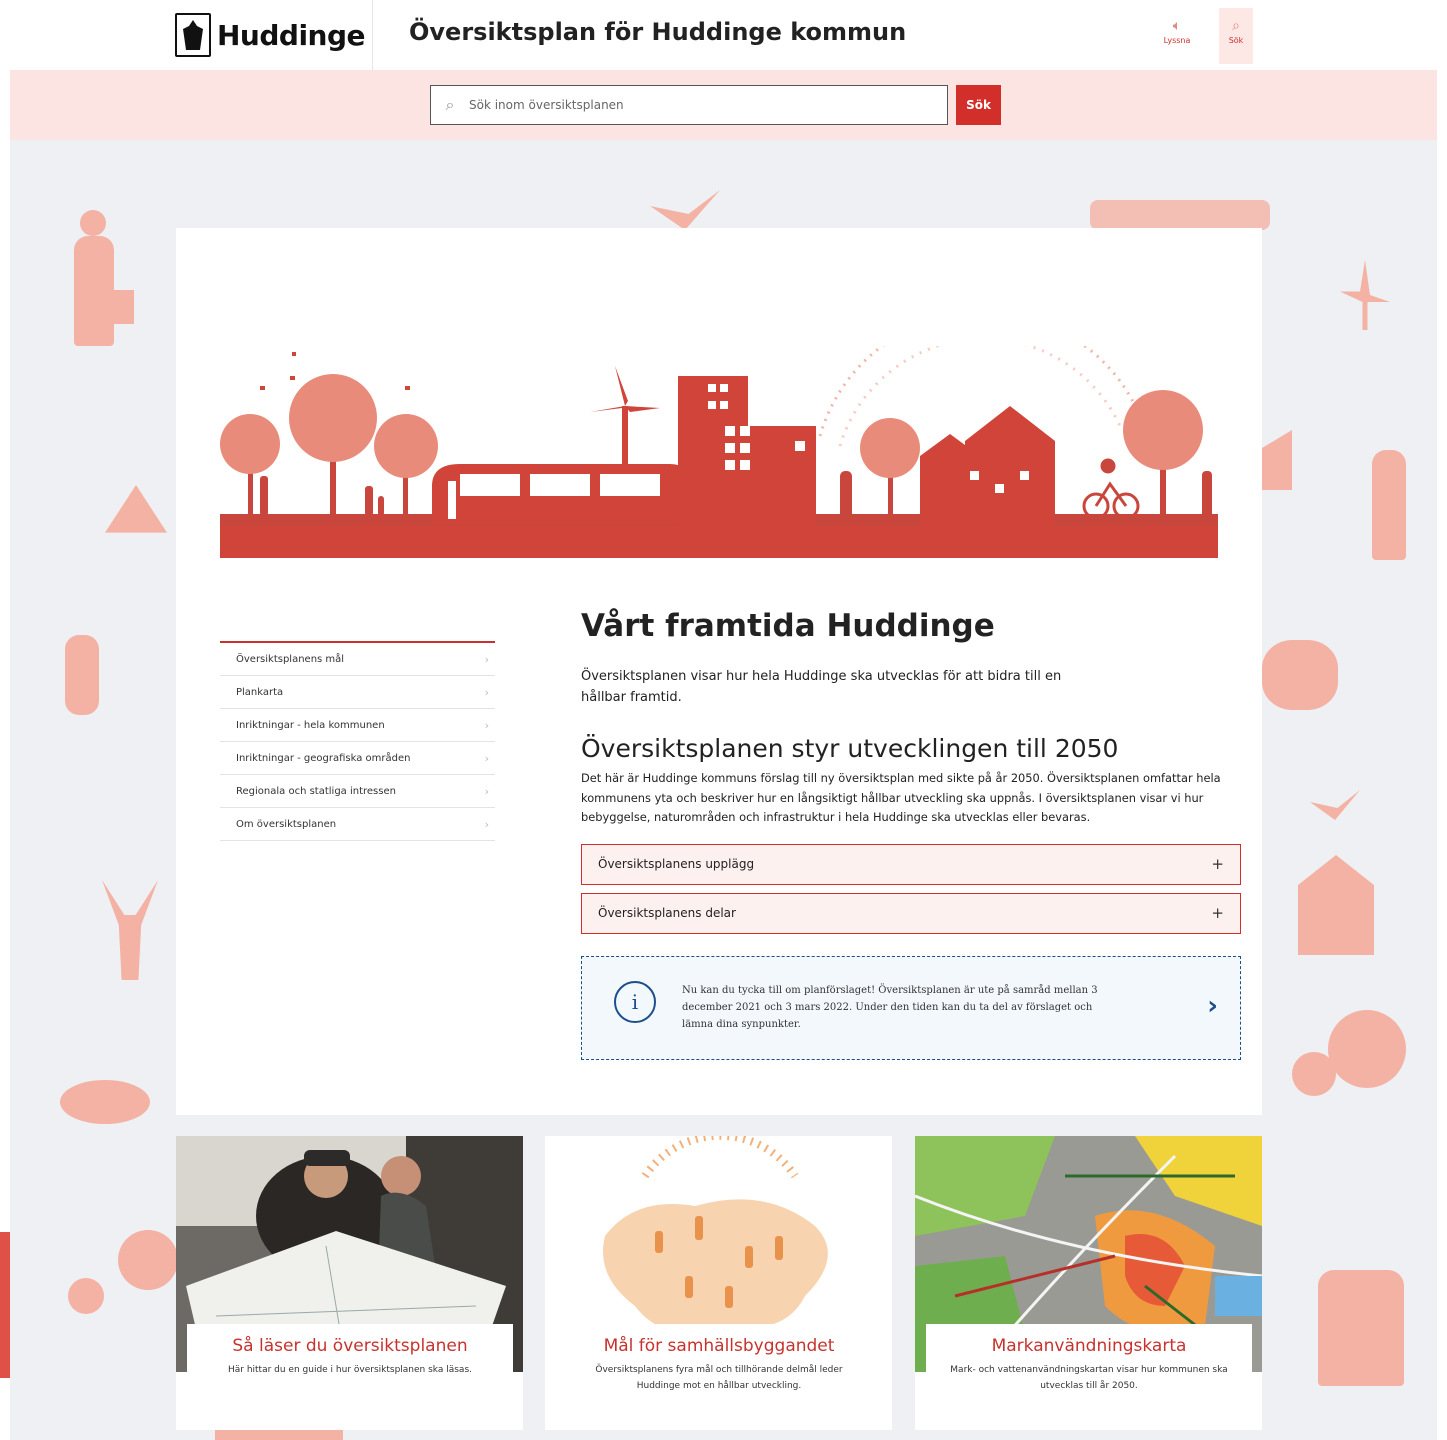 Image resolution: width=1447 pixels, height=1440 pixels. Describe the element at coordinates (357, 692) in the screenshot. I see `sidenav-item-plankarta: Plankarta ›` at that location.